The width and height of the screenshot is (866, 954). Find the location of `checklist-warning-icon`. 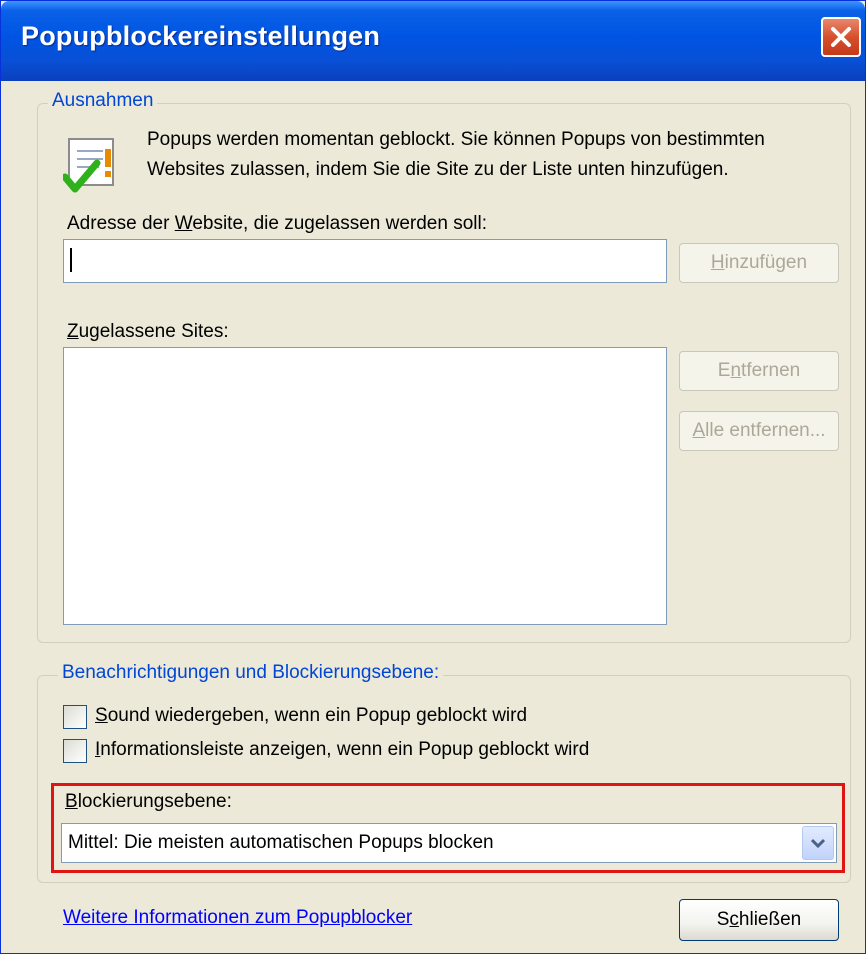

checklist-warning-icon is located at coordinates (88, 165).